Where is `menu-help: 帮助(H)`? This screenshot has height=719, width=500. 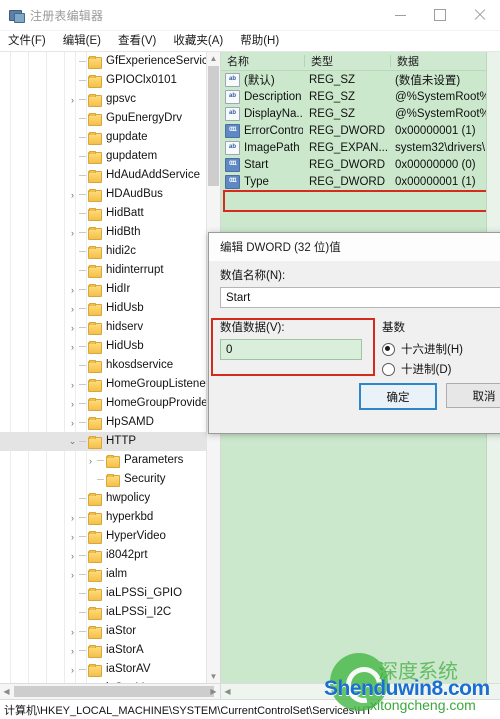 menu-help: 帮助(H) is located at coordinates (264, 41).